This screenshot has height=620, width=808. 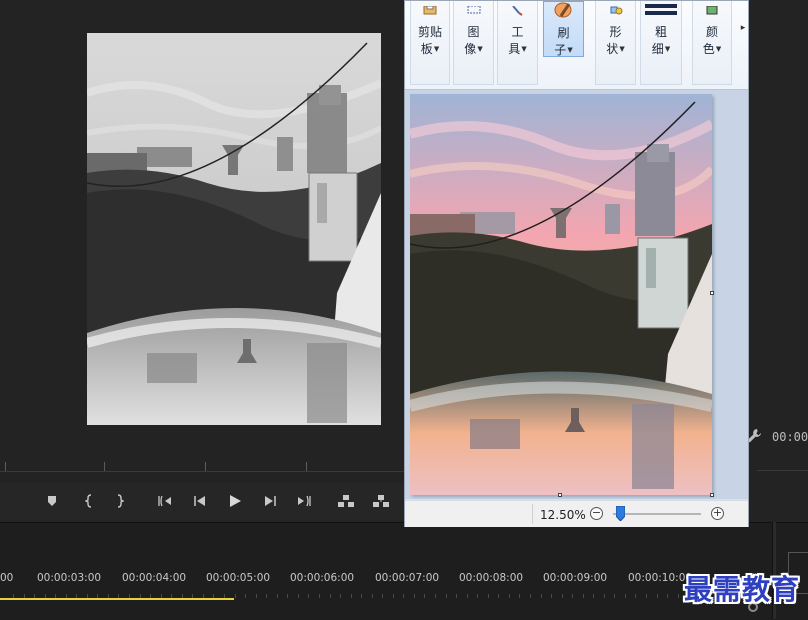 I want to click on step-back-icon, so click(x=200, y=501).